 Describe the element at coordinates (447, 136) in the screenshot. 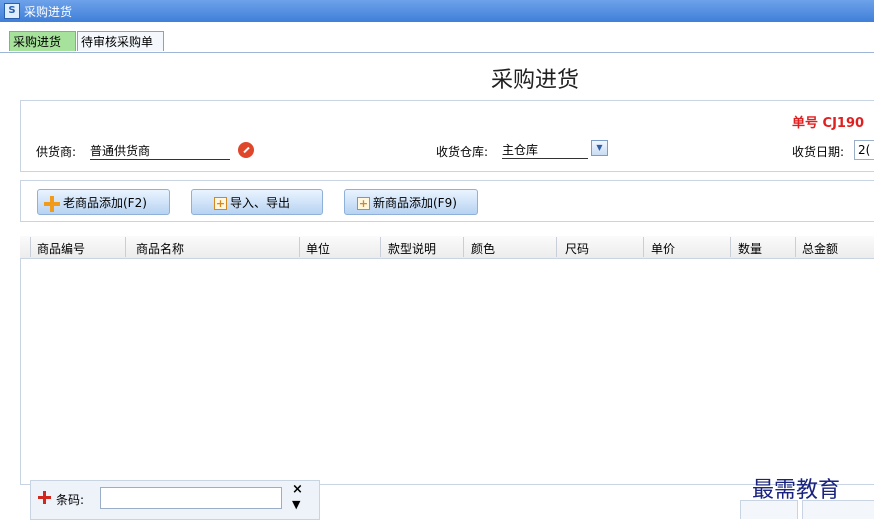

I see `header-panel` at that location.